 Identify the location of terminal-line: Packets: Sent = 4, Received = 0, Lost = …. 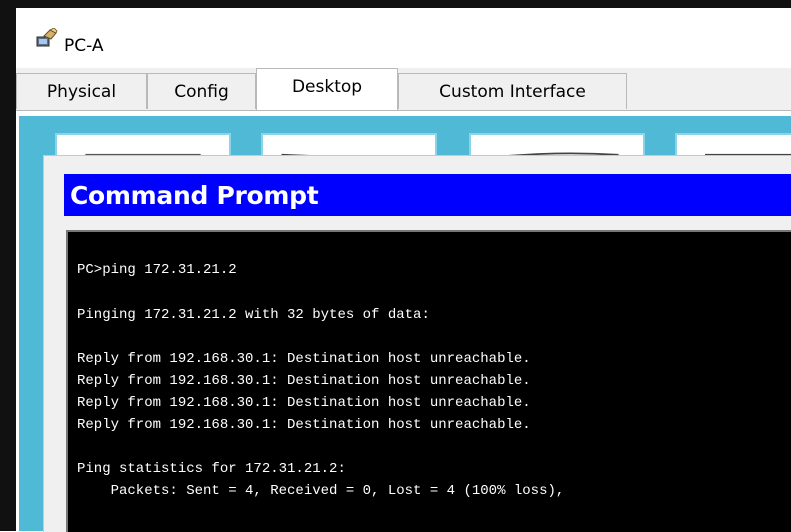
(321, 491).